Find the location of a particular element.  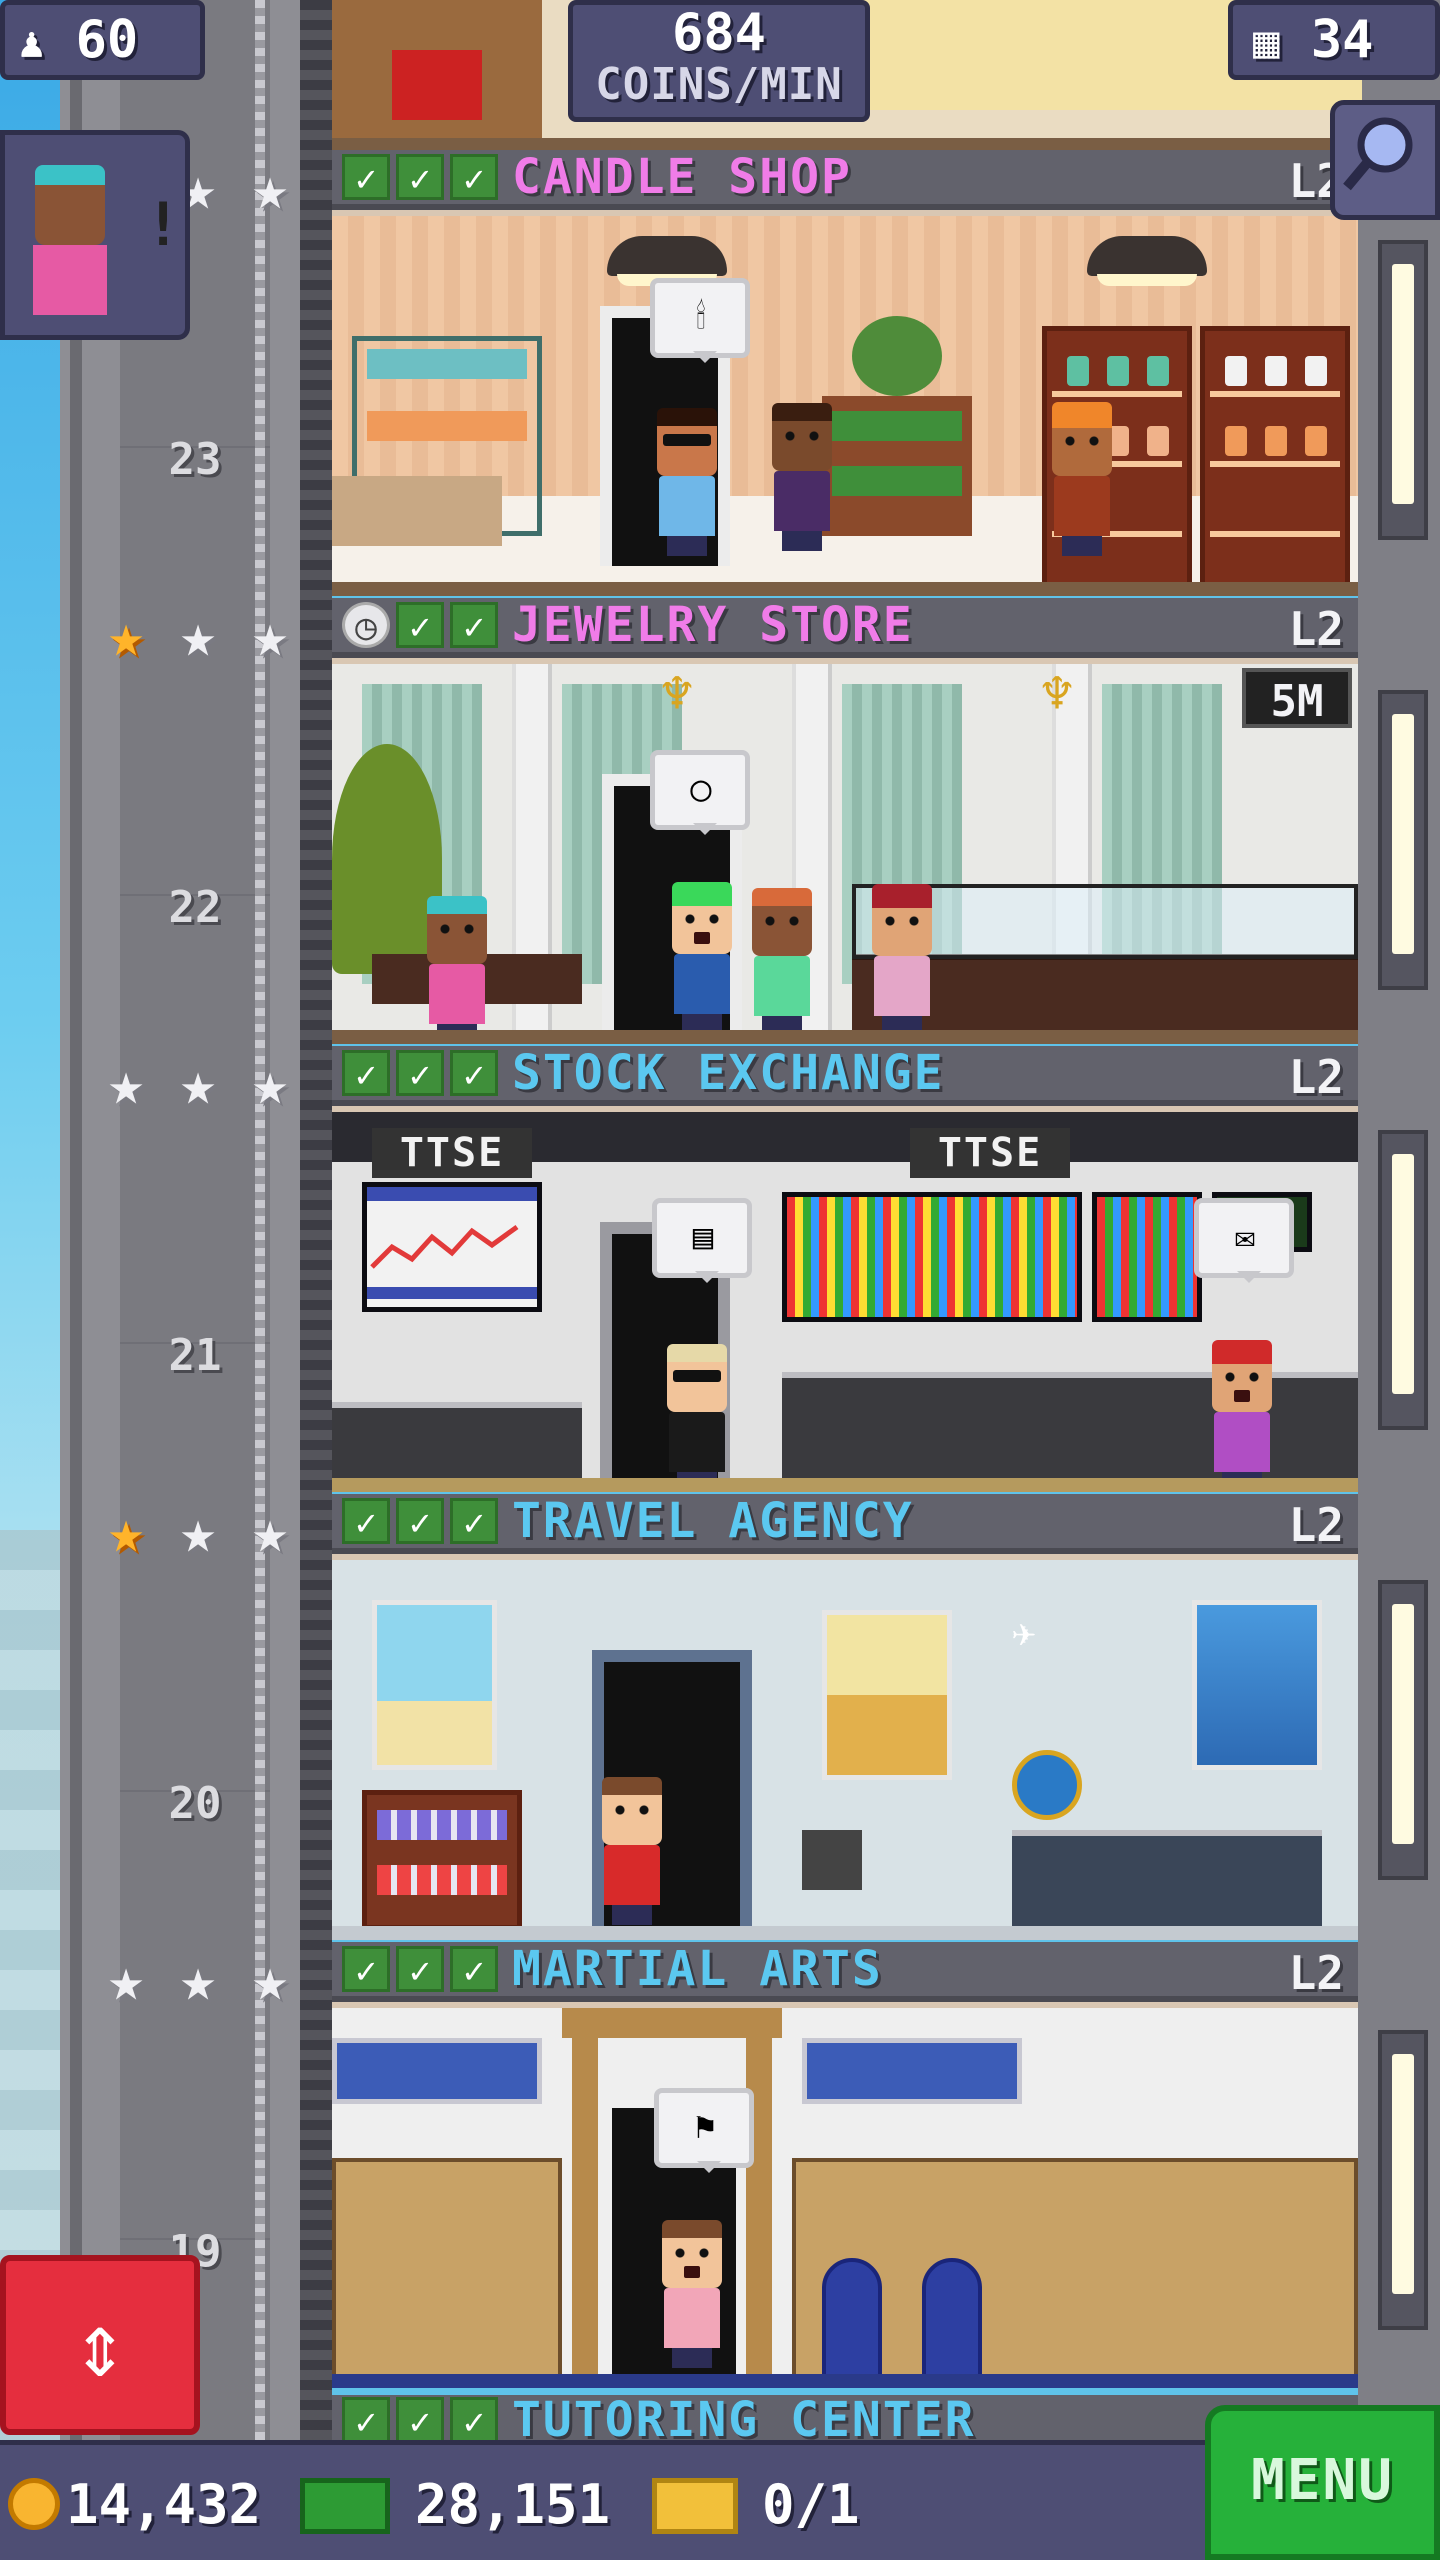

room-interior: TTSE TTSE ▤ ✉ is located at coordinates (845, 1302).